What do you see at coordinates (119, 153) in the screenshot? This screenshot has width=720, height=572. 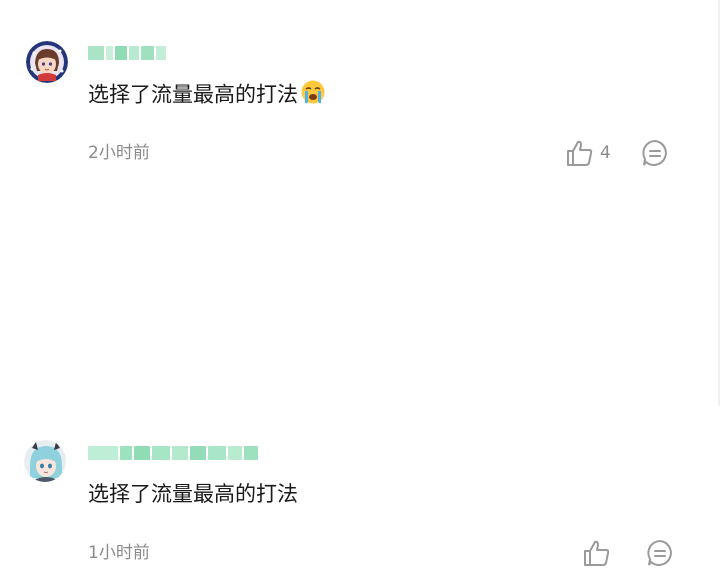 I see `timestamp: 2小时前` at bounding box center [119, 153].